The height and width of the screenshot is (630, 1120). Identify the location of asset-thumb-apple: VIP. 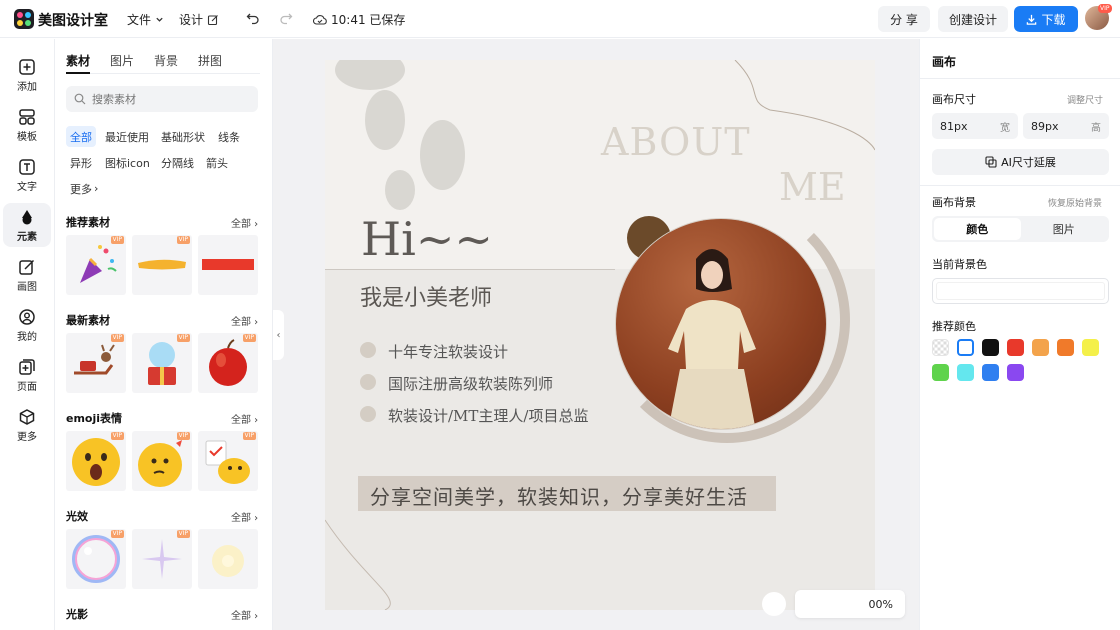
(228, 363).